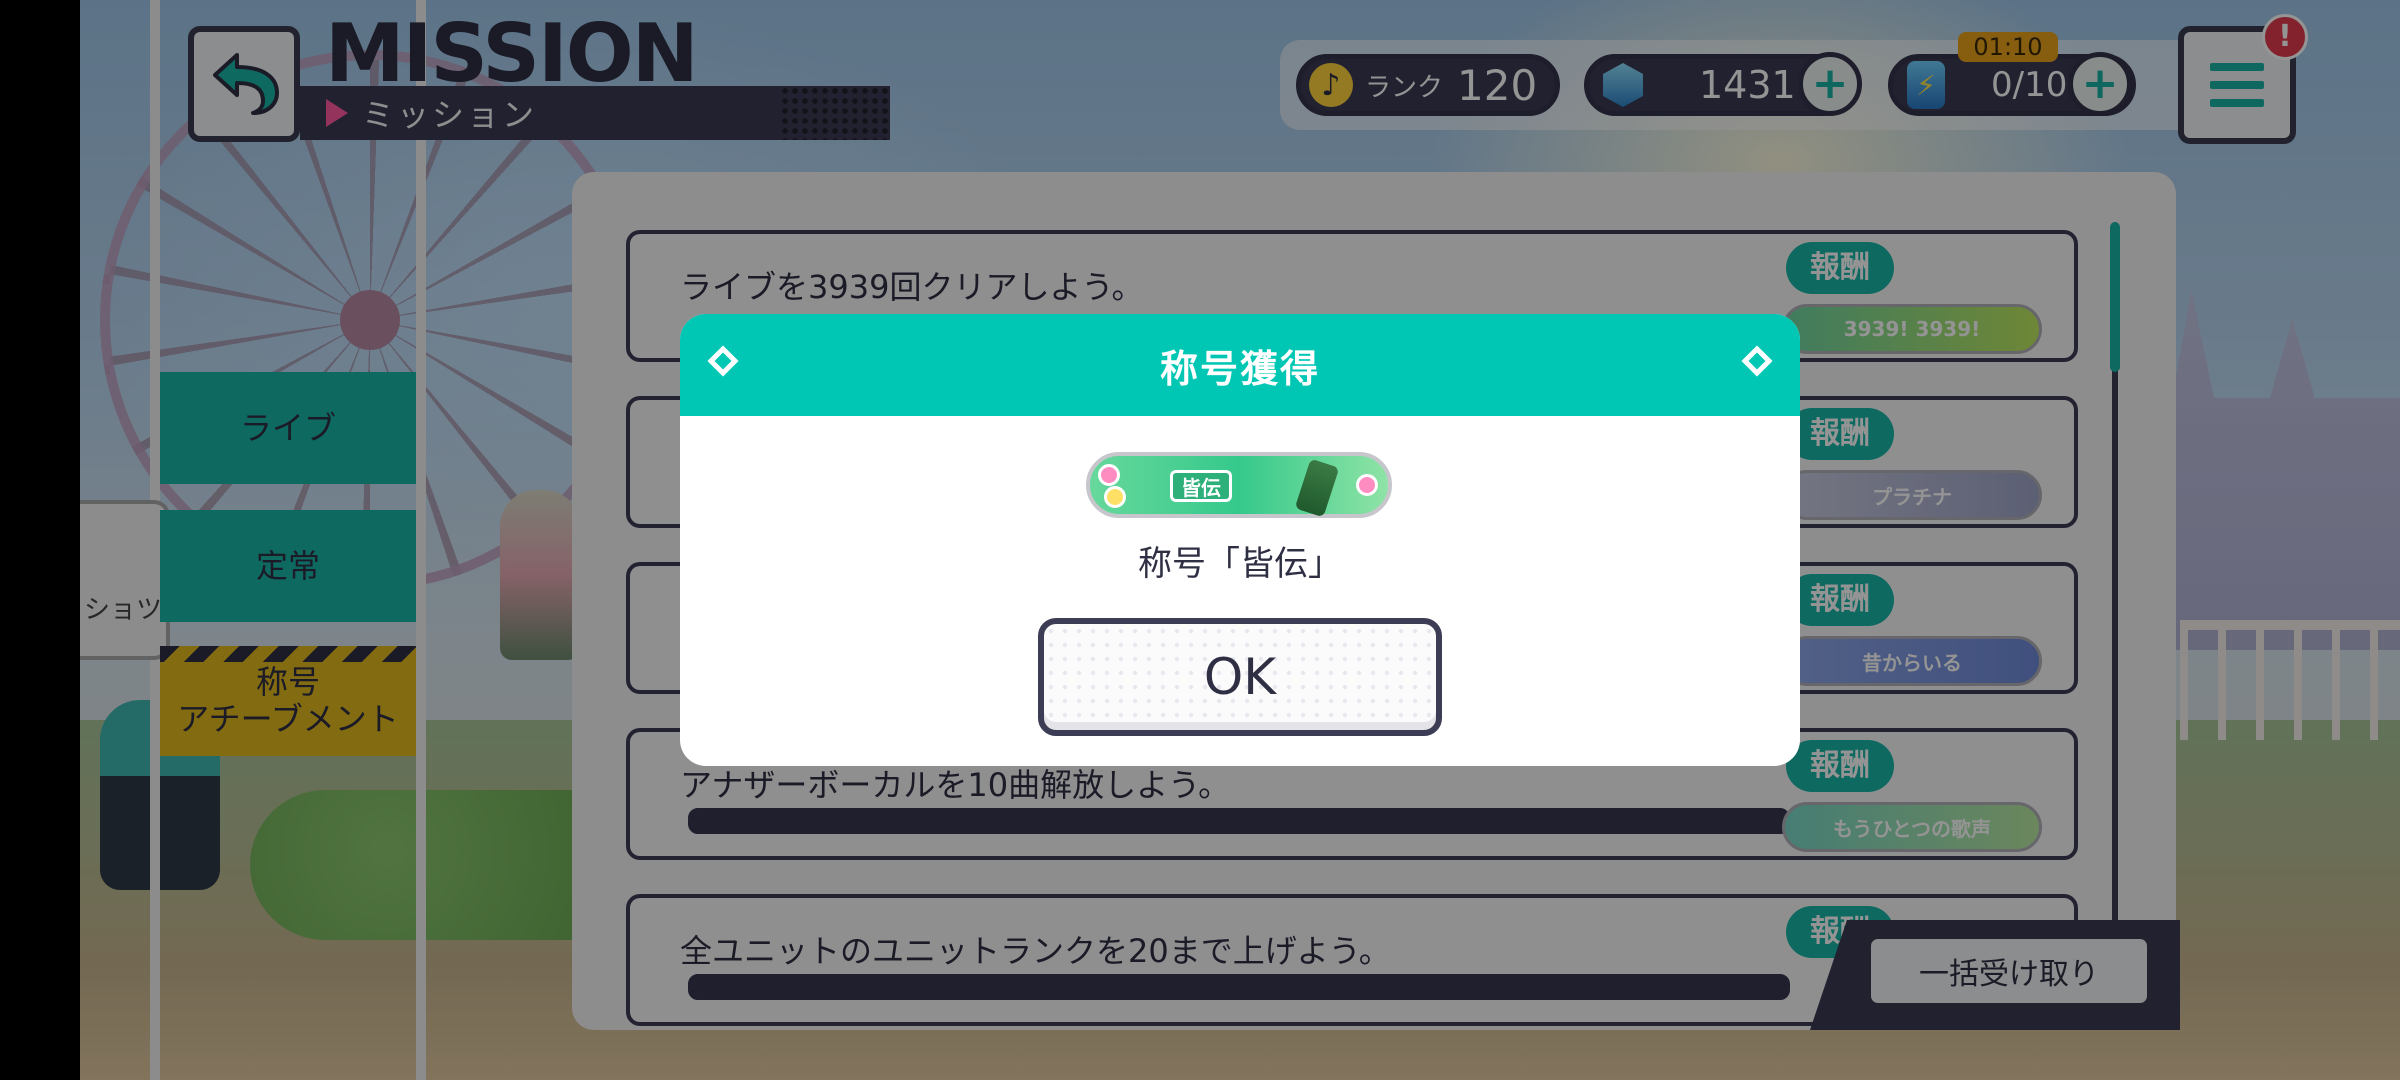 The height and width of the screenshot is (1080, 2400). What do you see at coordinates (1239, 485) in the screenshot?
I see `title-plate-image: 皆伝` at bounding box center [1239, 485].